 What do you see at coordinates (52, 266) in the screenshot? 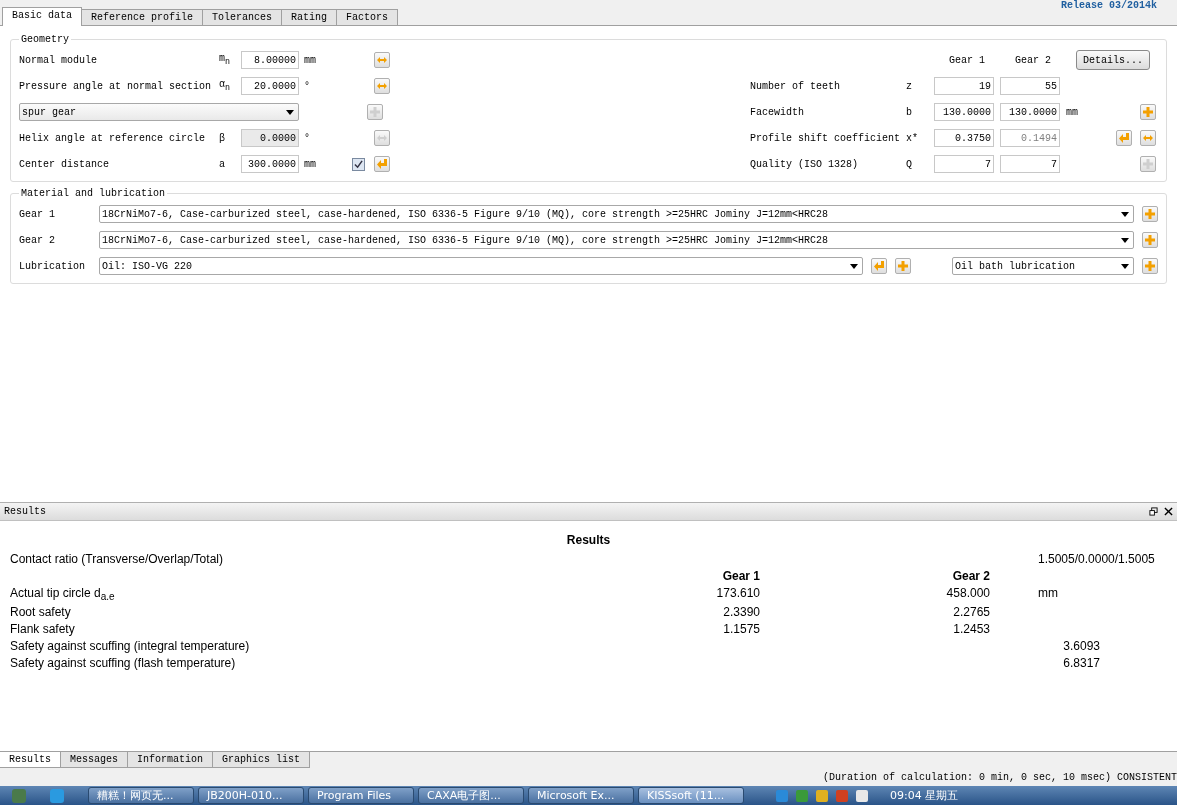
I see `field-label: Lubrication` at bounding box center [52, 266].